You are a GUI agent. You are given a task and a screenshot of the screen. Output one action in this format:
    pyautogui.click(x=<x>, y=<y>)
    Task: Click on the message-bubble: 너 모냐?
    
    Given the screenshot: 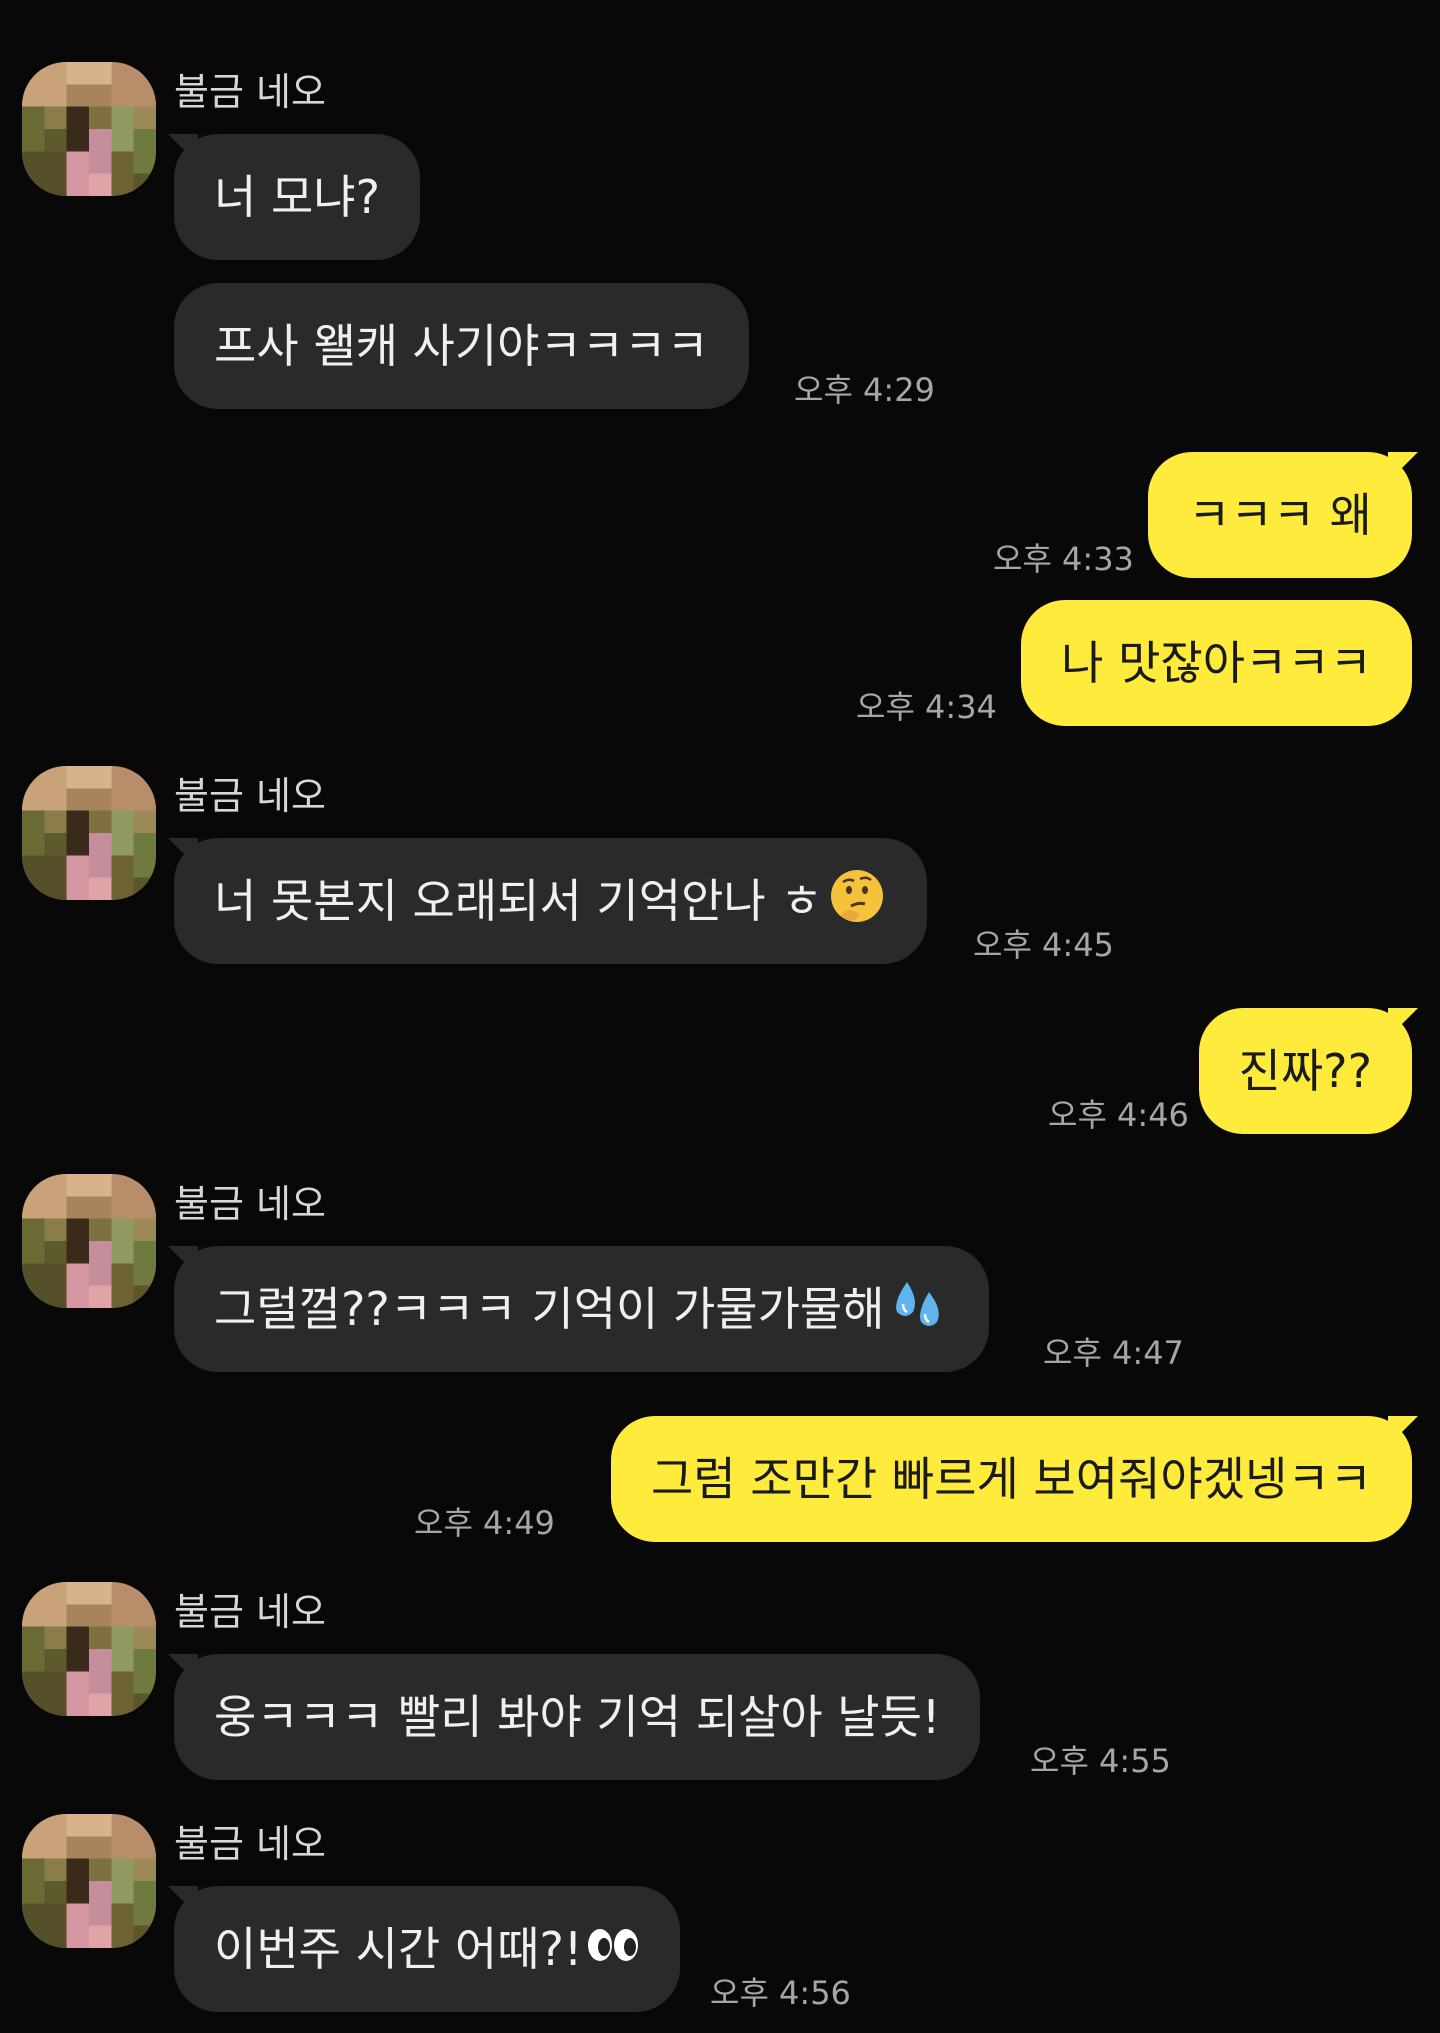 What is the action you would take?
    pyautogui.click(x=297, y=197)
    